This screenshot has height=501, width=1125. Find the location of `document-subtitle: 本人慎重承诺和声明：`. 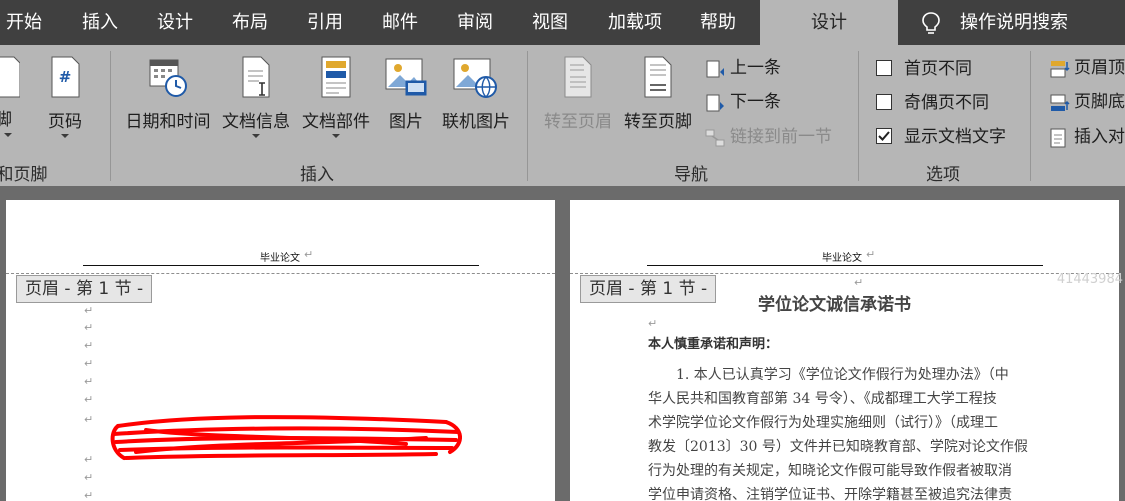

document-subtitle: 本人慎重承诺和声明： is located at coordinates (713, 344).